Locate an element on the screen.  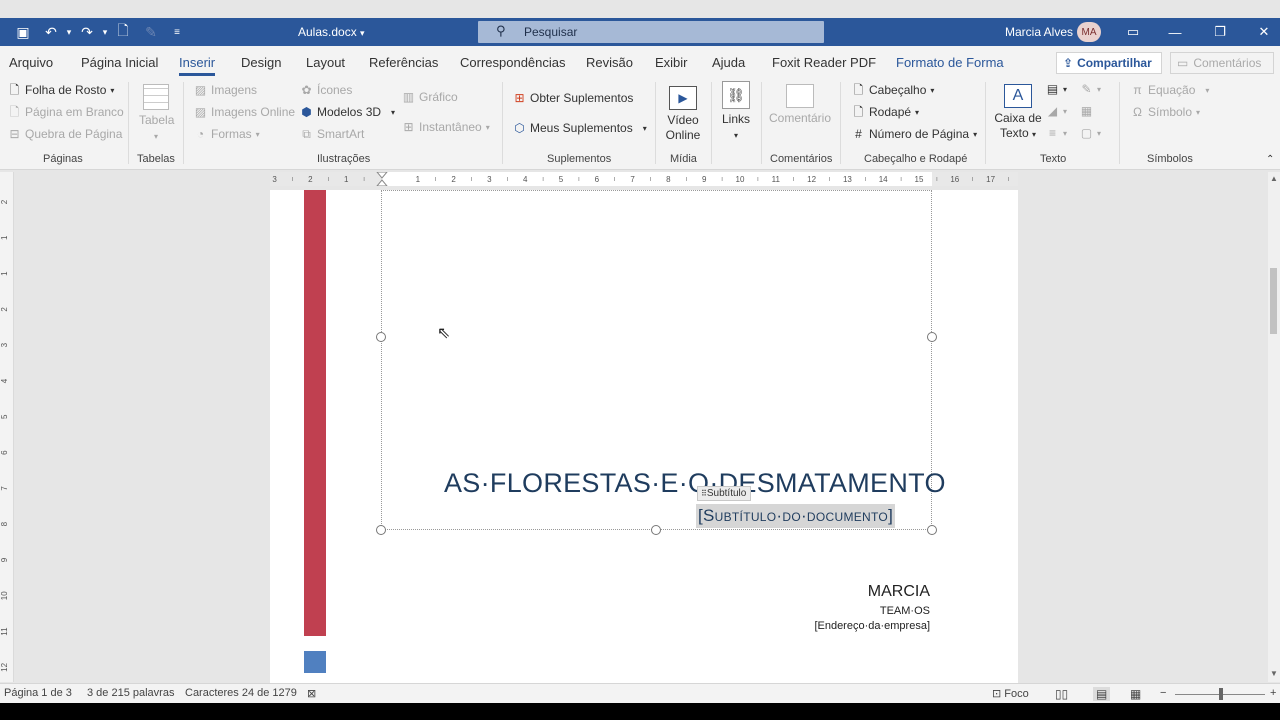
zoom-in-icon: + is located at coordinates (1273, 693).